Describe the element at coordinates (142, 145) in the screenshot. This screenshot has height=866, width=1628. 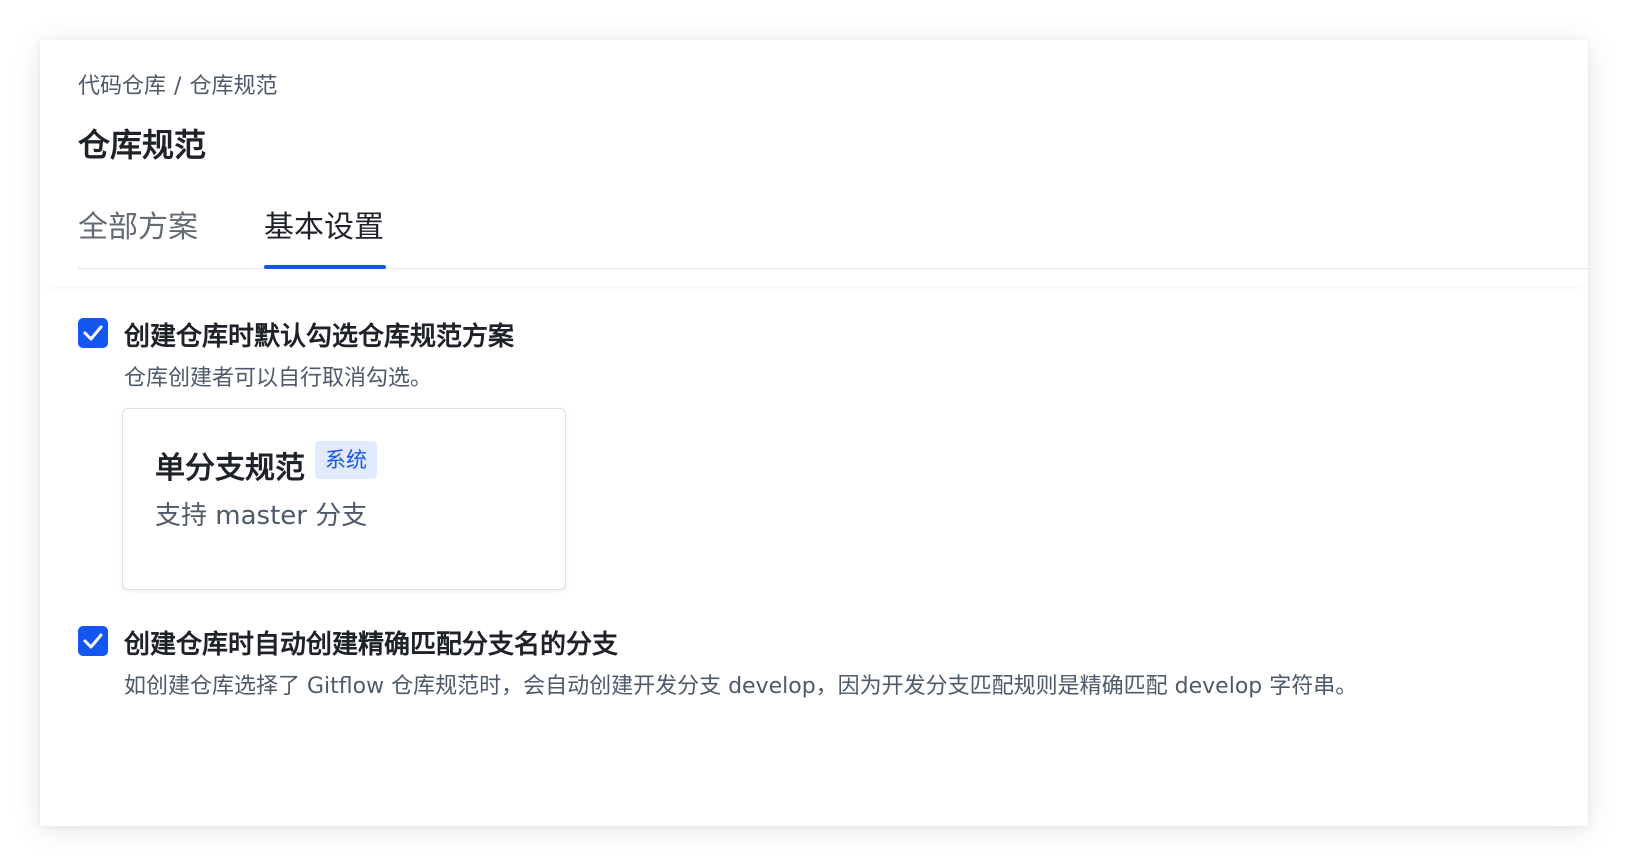
I see `page-title: 仓库规范` at that location.